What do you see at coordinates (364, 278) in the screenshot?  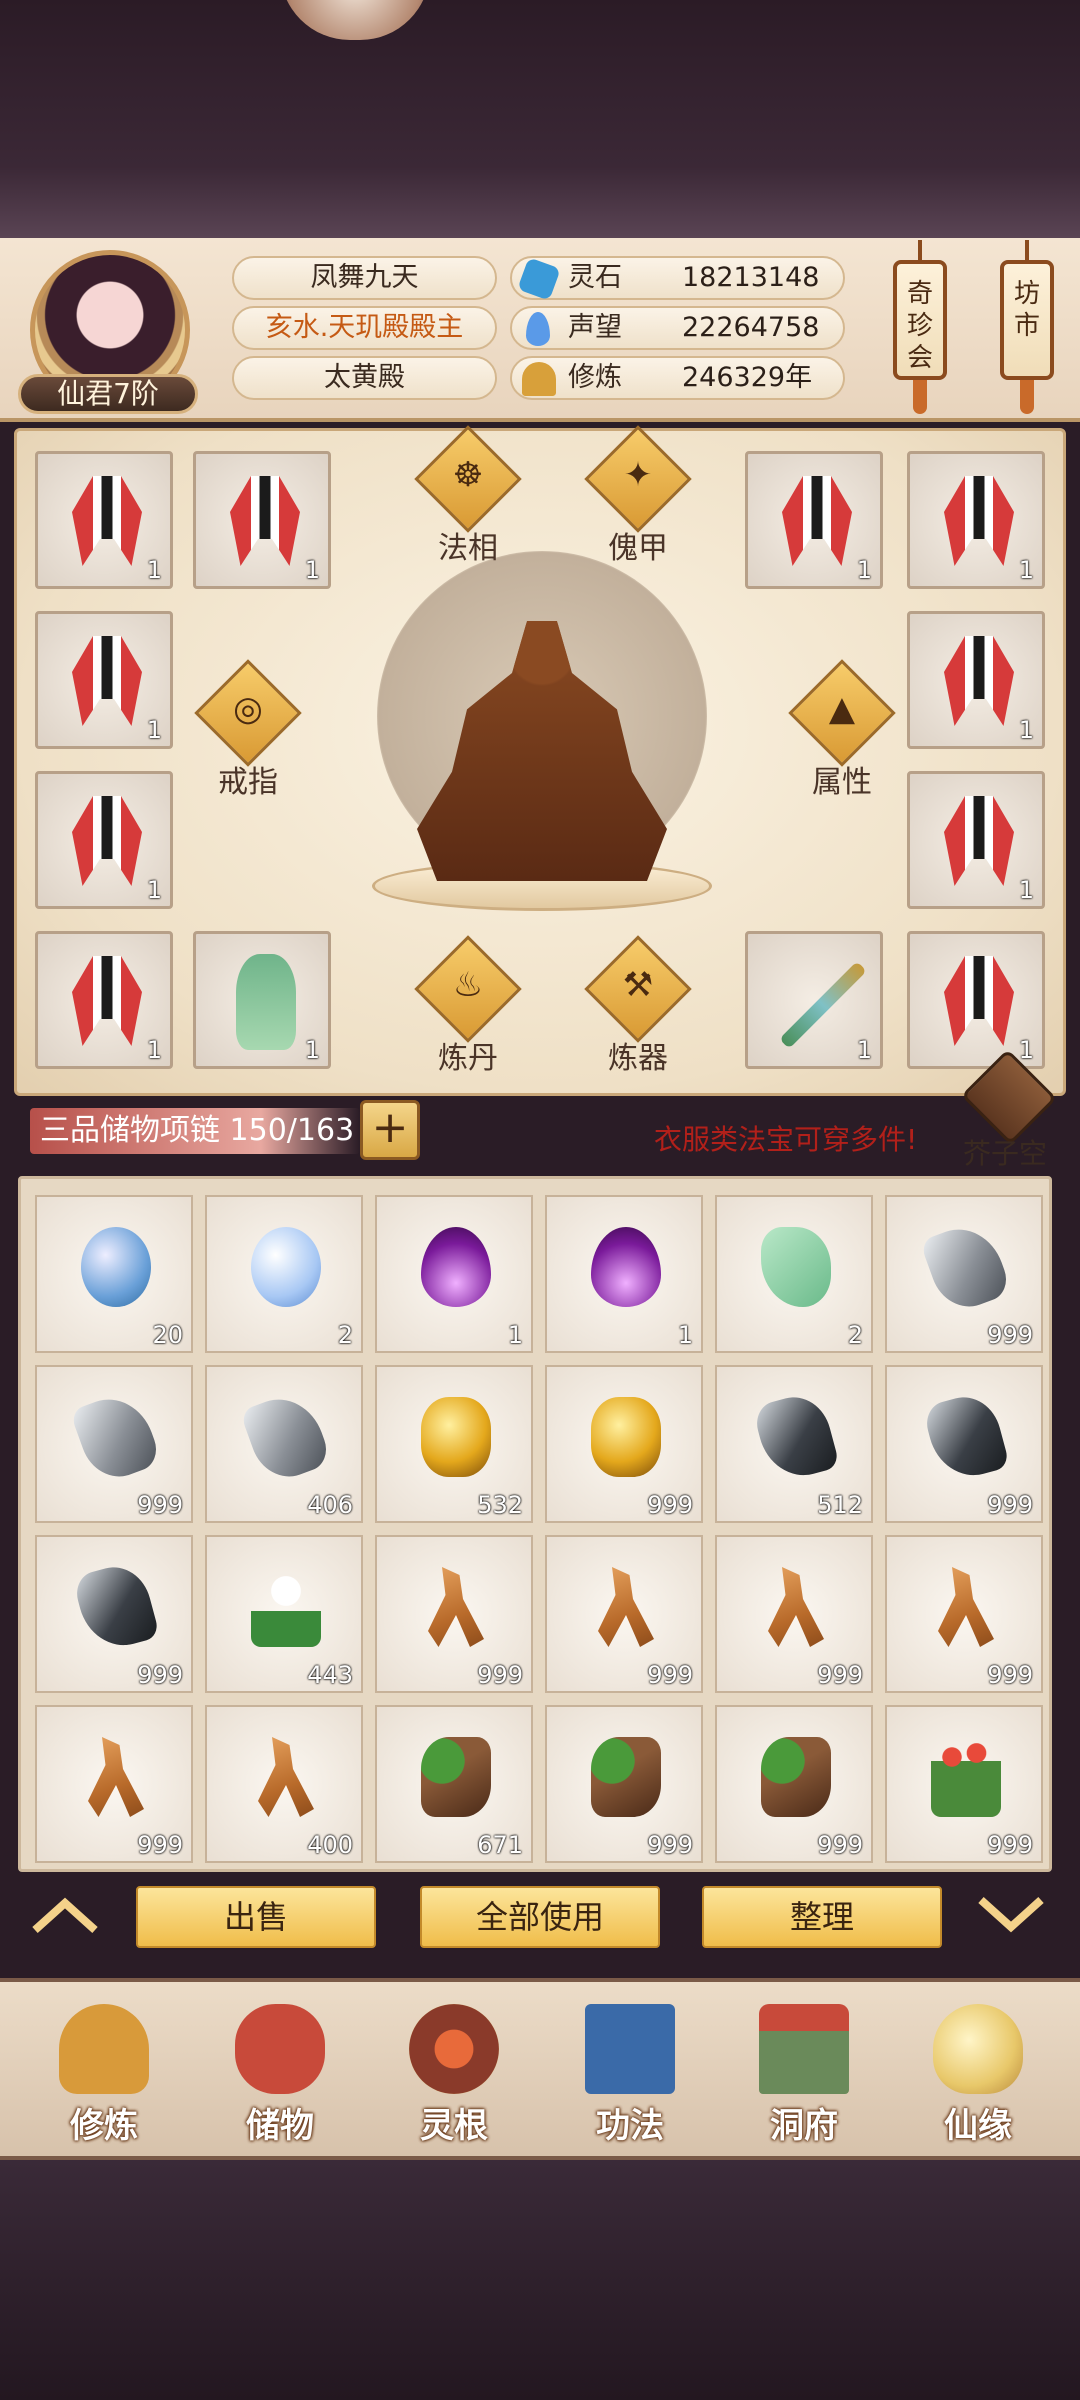 I see `player-name: 凤舞九天` at bounding box center [364, 278].